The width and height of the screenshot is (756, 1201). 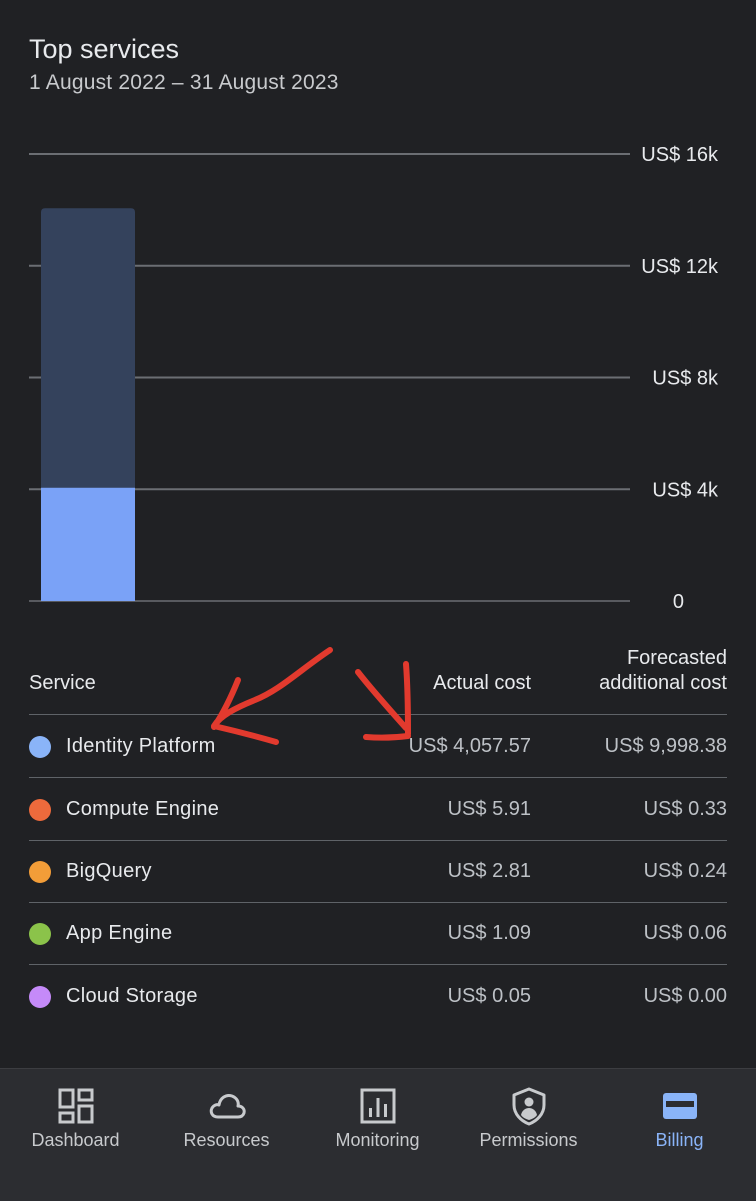 What do you see at coordinates (663, 683) in the screenshot?
I see `column-header-forecasted-line2: additional cost` at bounding box center [663, 683].